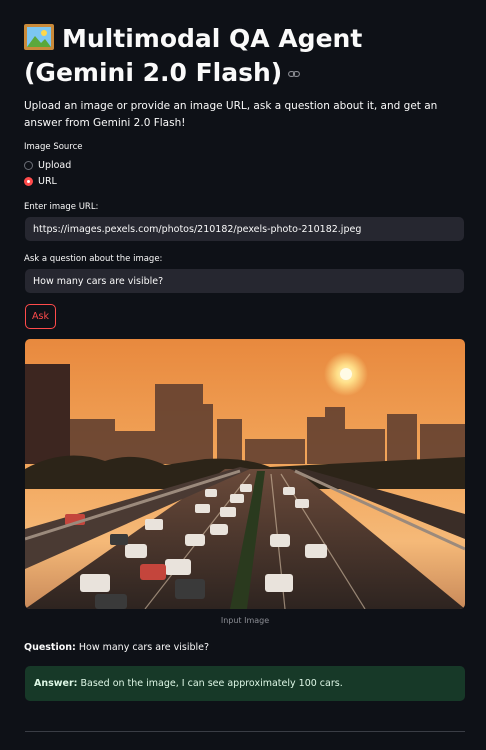  What do you see at coordinates (245, 620) in the screenshot?
I see `image-caption: Input Image` at bounding box center [245, 620].